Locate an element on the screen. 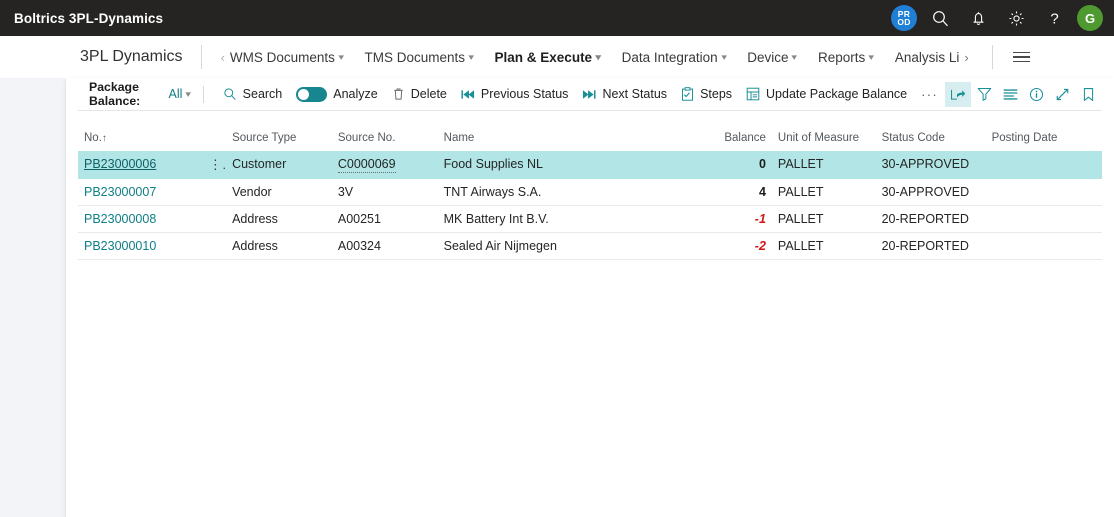 The height and width of the screenshot is (517, 1114). nav-item-reports: Reports ▾ is located at coordinates (846, 57).